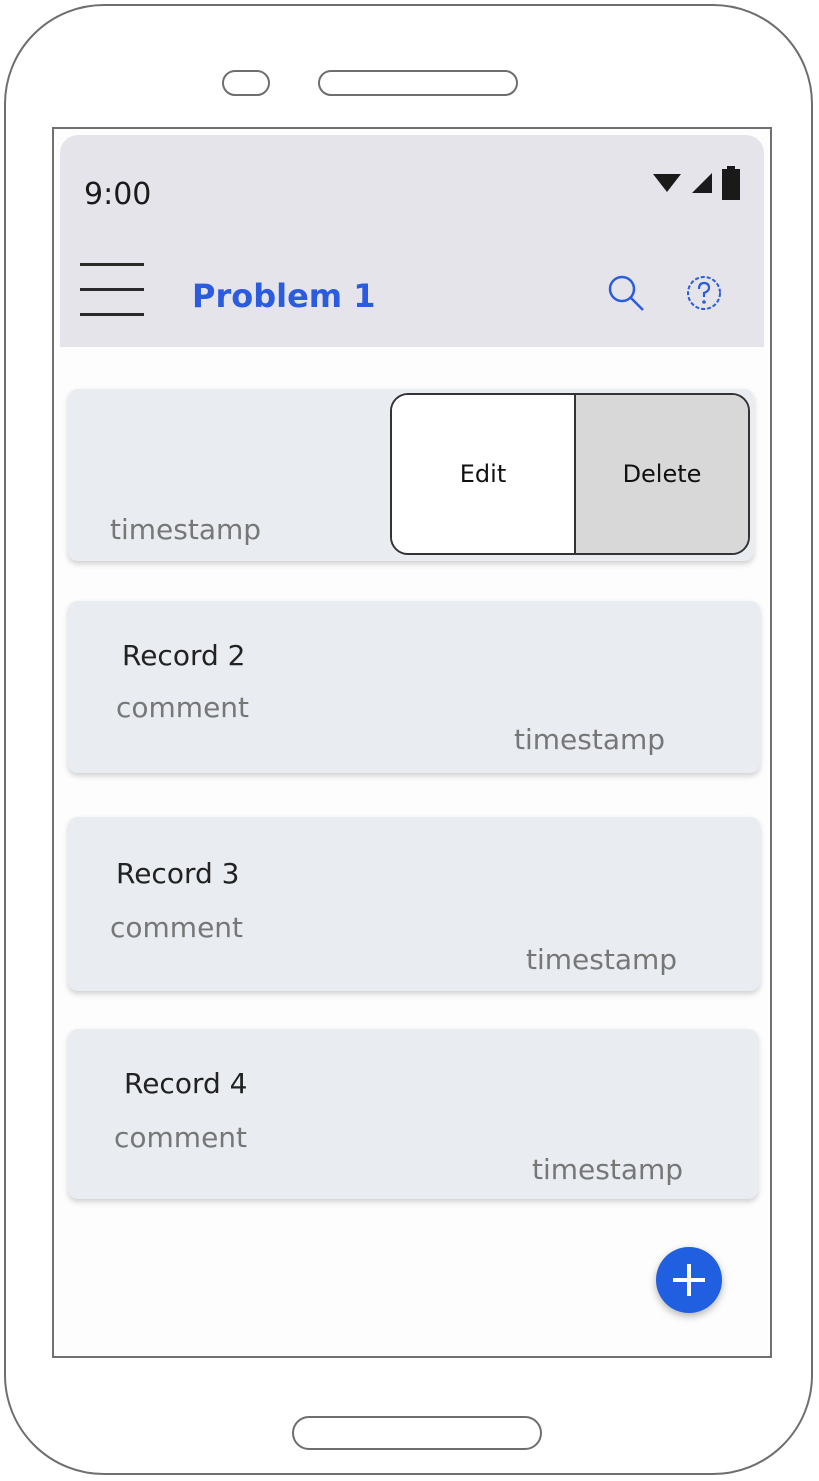 The image size is (819, 1481). What do you see at coordinates (484, 474) in the screenshot?
I see `edit-button: Edit` at bounding box center [484, 474].